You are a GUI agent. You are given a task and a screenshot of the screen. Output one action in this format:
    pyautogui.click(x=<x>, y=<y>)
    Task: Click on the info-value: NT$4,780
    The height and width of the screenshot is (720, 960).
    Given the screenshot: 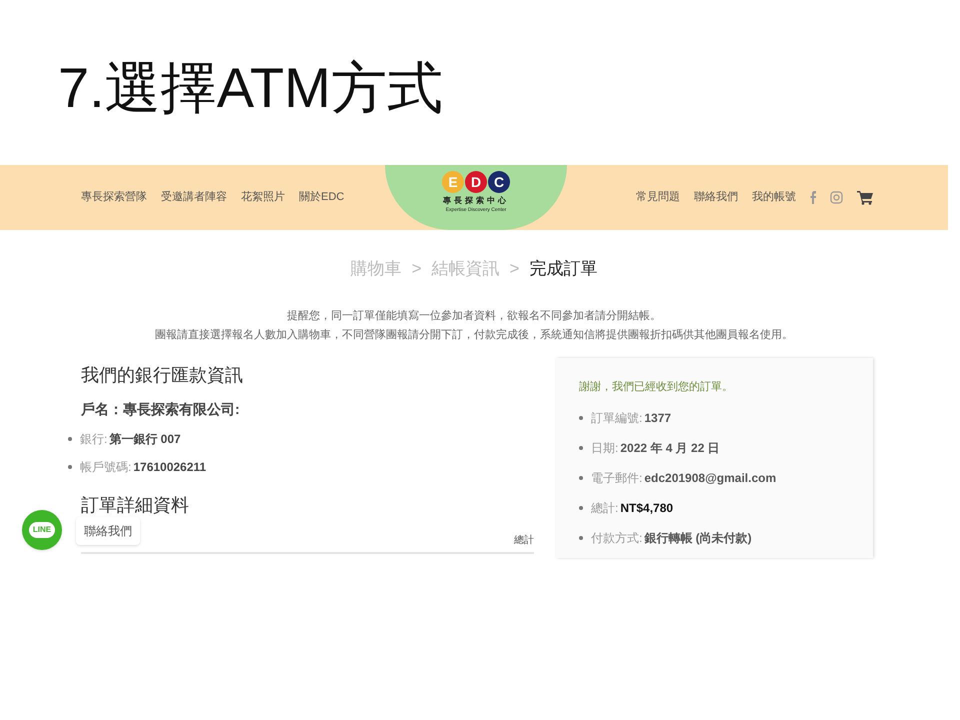 What is the action you would take?
    pyautogui.click(x=647, y=508)
    